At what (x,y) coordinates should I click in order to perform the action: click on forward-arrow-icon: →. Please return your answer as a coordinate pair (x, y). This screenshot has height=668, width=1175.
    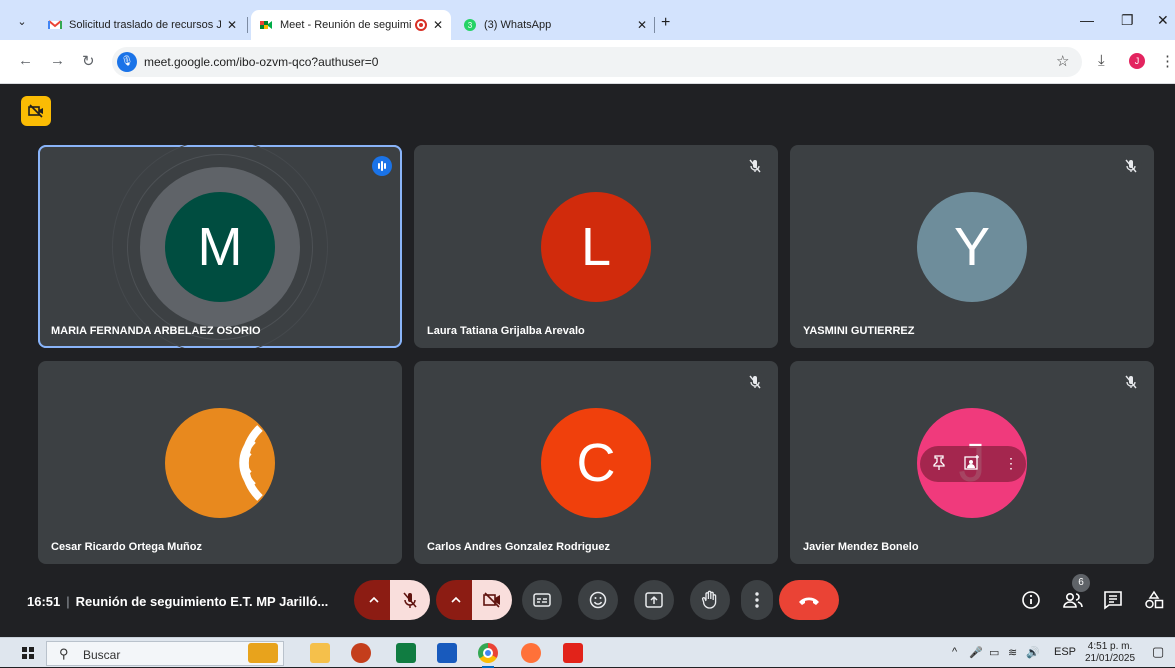
    Looking at the image, I should click on (57, 60).